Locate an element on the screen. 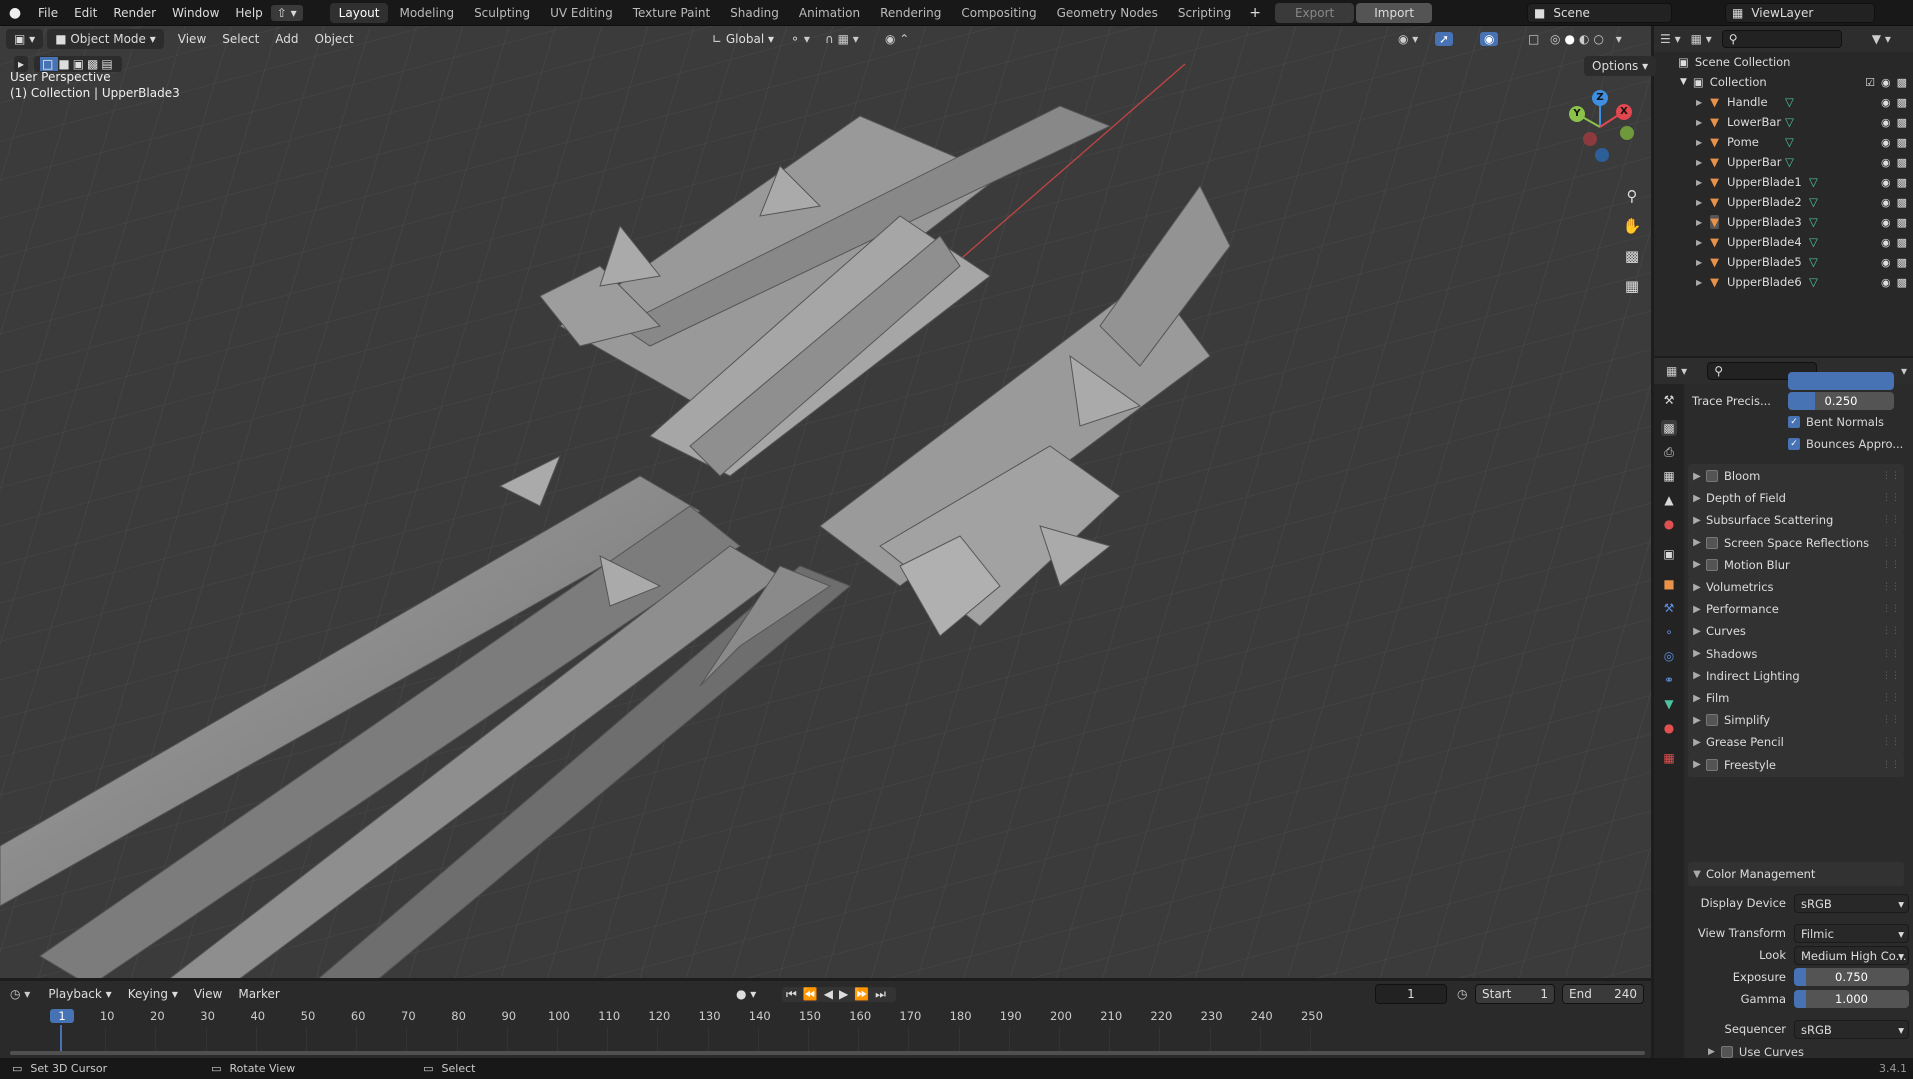 This screenshot has height=1079, width=1913. panel-motion-blur: ▶ Motion Blur ⋮⋮ is located at coordinates (1796, 564).